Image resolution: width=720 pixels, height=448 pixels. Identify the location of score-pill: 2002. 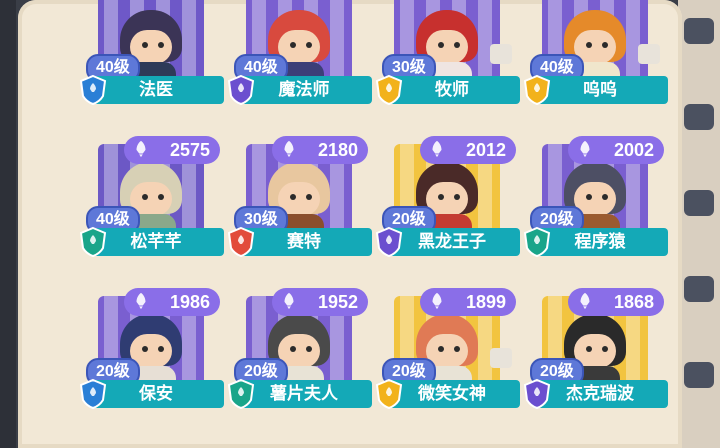
(616, 150).